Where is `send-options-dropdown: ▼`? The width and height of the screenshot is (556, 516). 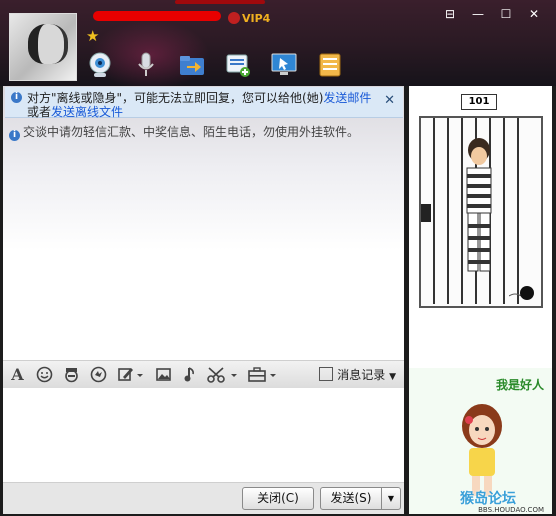
send-options-dropdown: ▼ is located at coordinates (391, 498).